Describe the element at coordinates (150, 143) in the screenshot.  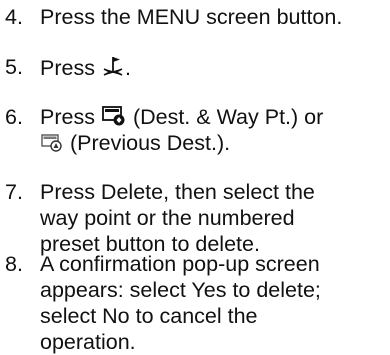
I see `step-text: (Previous Dest.).` at that location.